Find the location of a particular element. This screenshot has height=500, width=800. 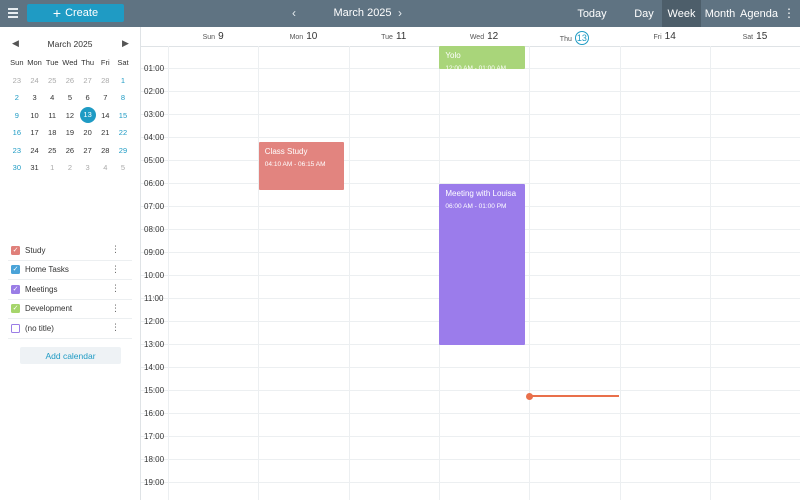

mini-day: 16 is located at coordinates (17, 132).